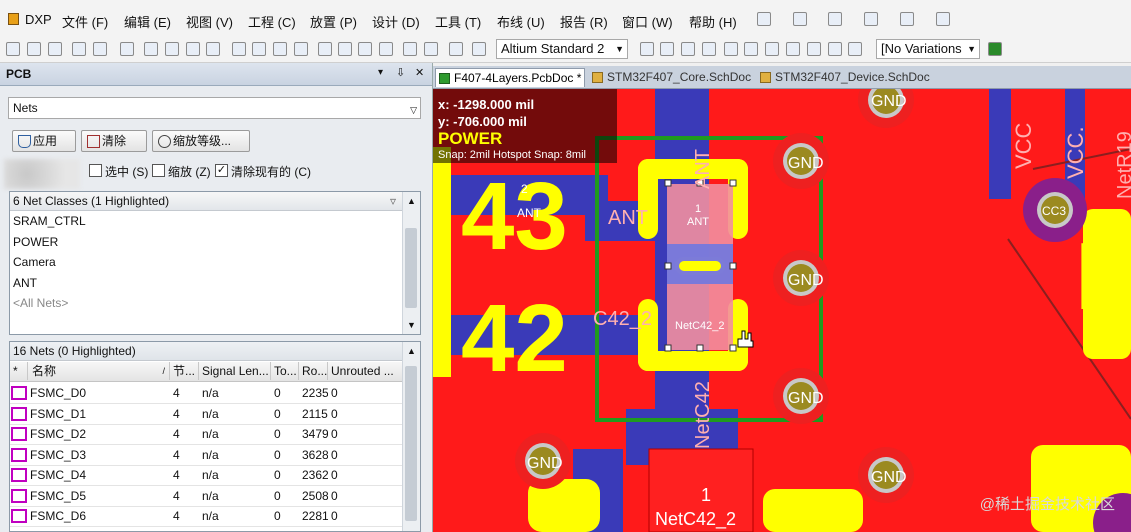 The width and height of the screenshot is (1131, 532). Describe the element at coordinates (193, 49) in the screenshot. I see `zoom-filter-icon` at that location.